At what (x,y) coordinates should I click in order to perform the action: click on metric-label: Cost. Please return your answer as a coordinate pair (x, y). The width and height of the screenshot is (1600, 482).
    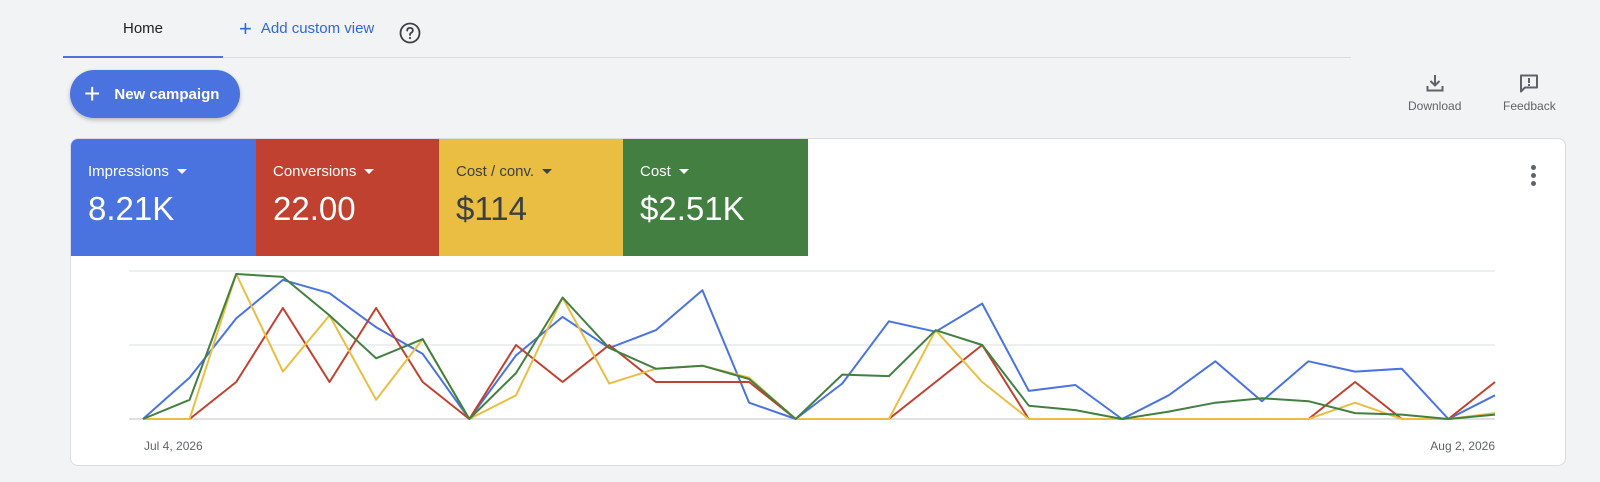
    Looking at the image, I should click on (655, 171).